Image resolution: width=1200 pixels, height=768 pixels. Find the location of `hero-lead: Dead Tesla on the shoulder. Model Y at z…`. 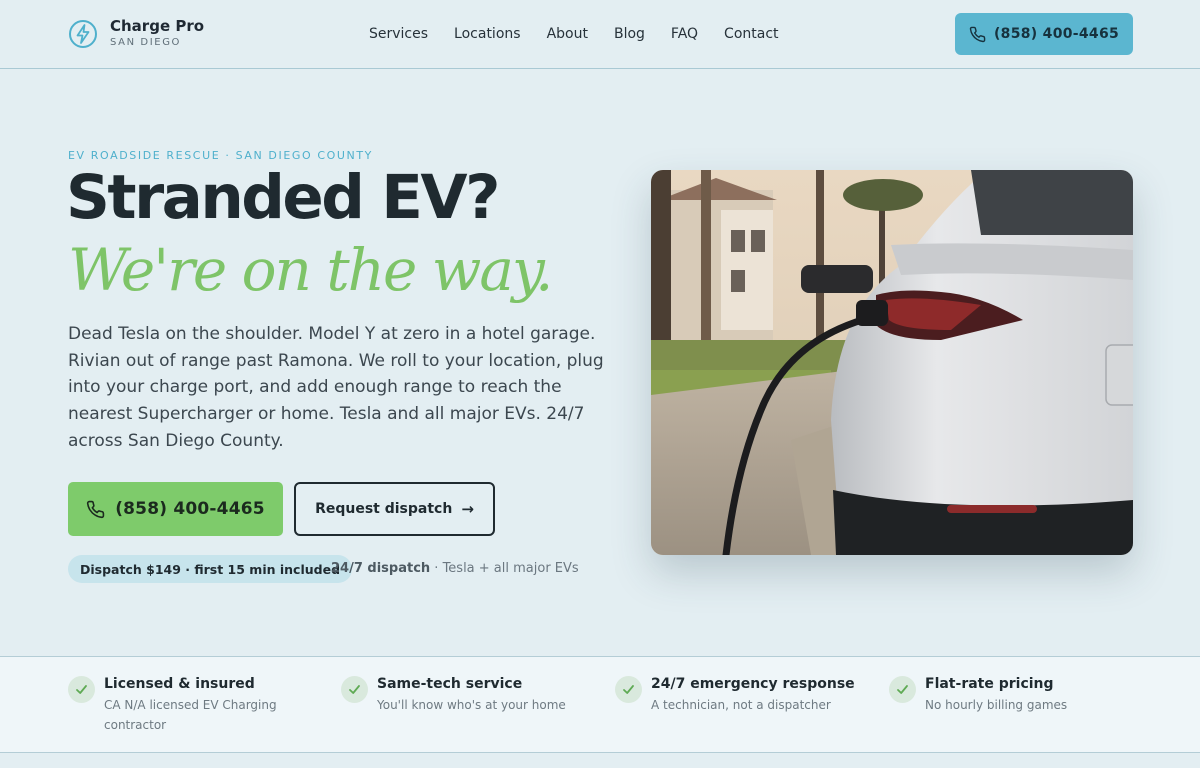

hero-lead: Dead Tesla on the shoulder. Model Y at z… is located at coordinates (336, 387).